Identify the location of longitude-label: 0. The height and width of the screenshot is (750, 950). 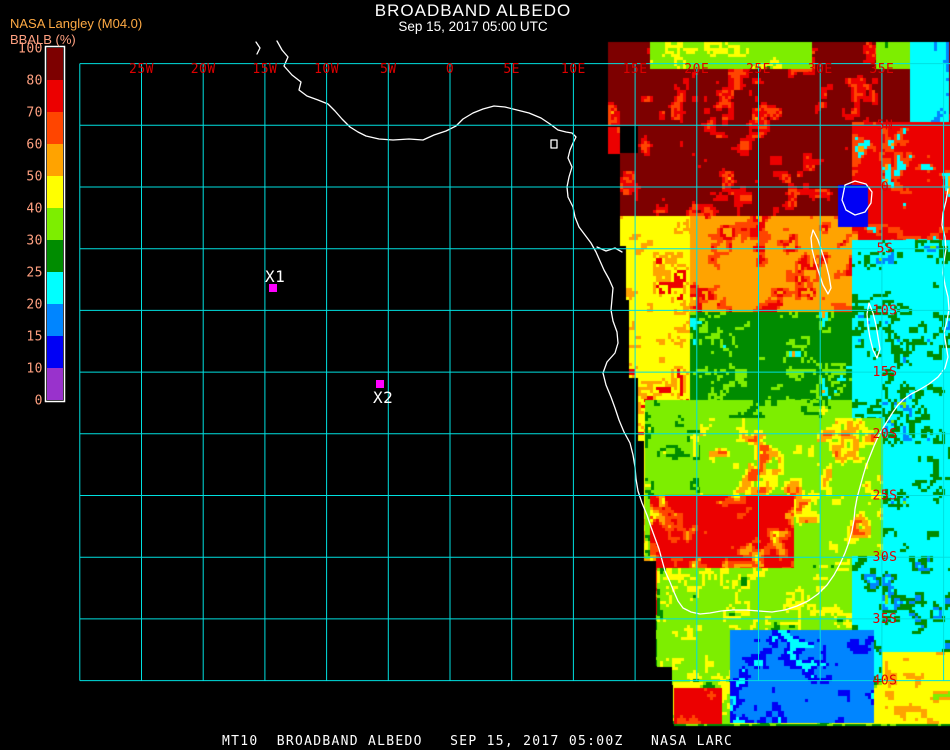
(450, 69).